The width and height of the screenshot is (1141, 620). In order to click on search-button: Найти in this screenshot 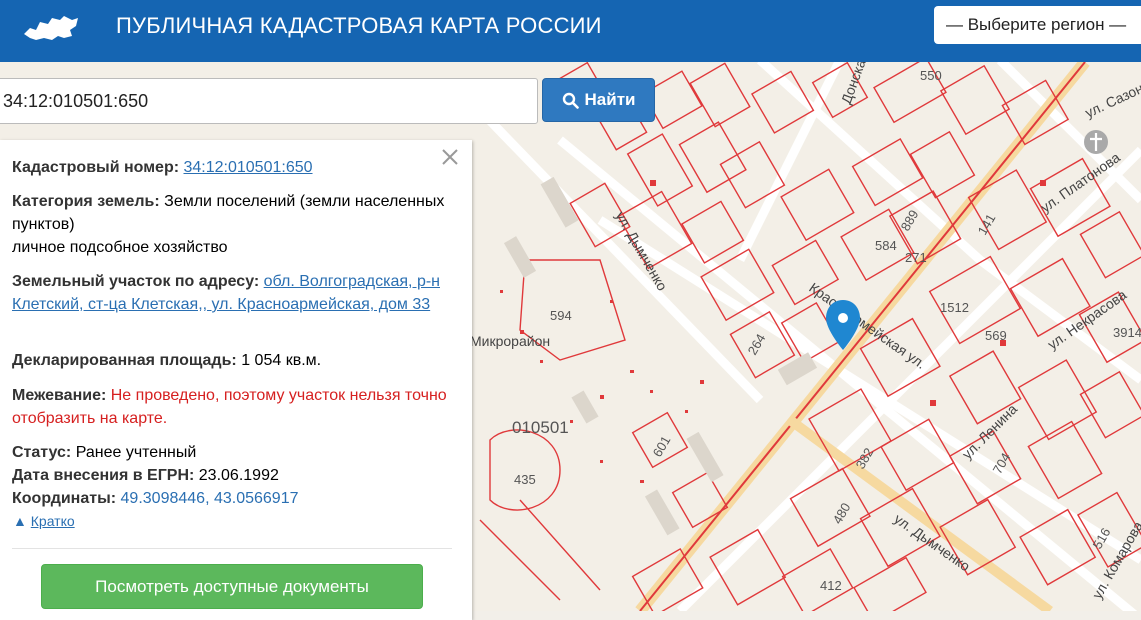, I will do `click(598, 100)`.